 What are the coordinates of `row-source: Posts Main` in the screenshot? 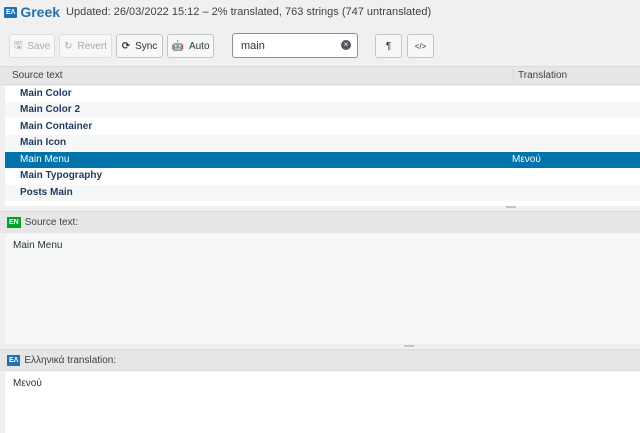 It's located at (46, 192).